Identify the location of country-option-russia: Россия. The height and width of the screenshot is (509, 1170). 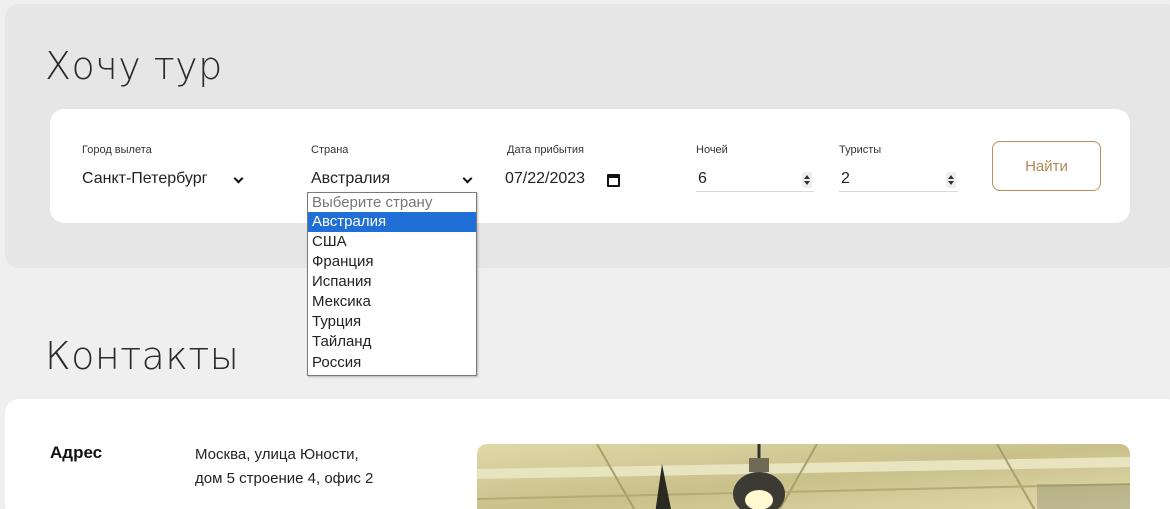
(392, 363).